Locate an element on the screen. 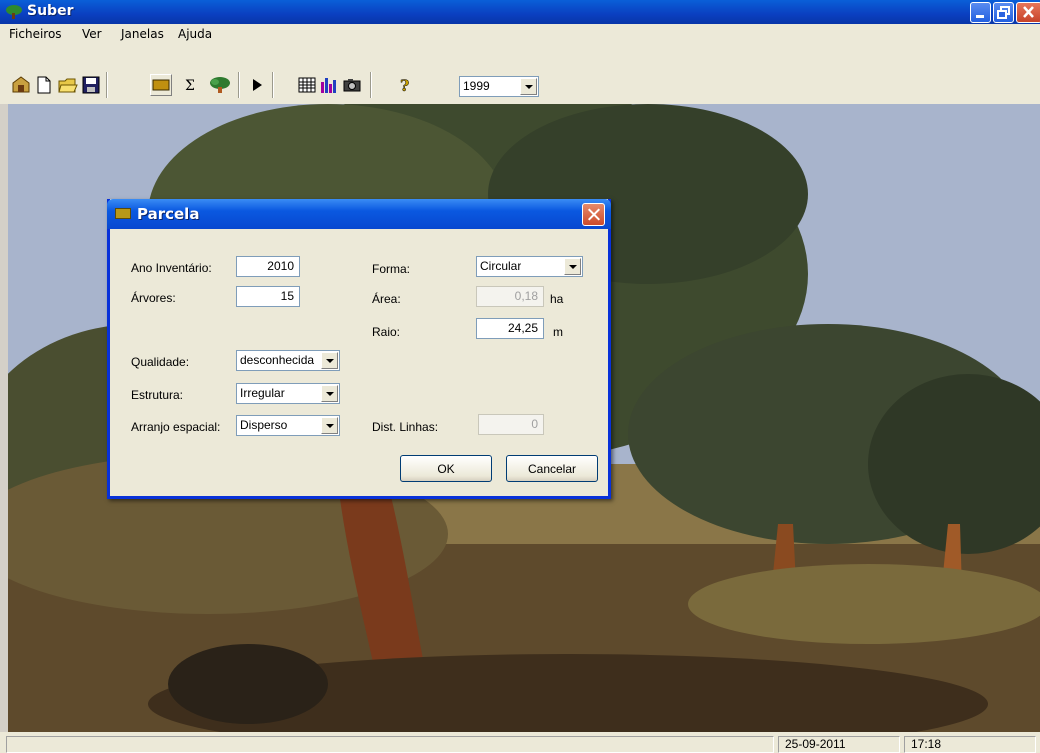  status-date: 25-09-2011 is located at coordinates (815, 744).